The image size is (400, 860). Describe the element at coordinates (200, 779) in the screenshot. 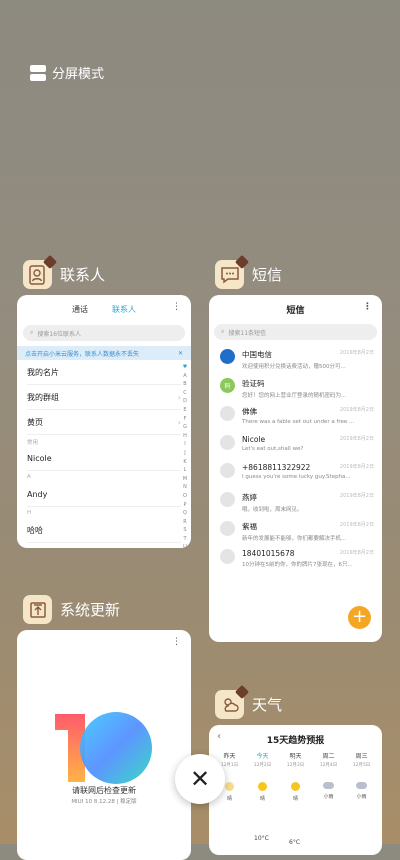

I see `close-all-button: ✕` at that location.